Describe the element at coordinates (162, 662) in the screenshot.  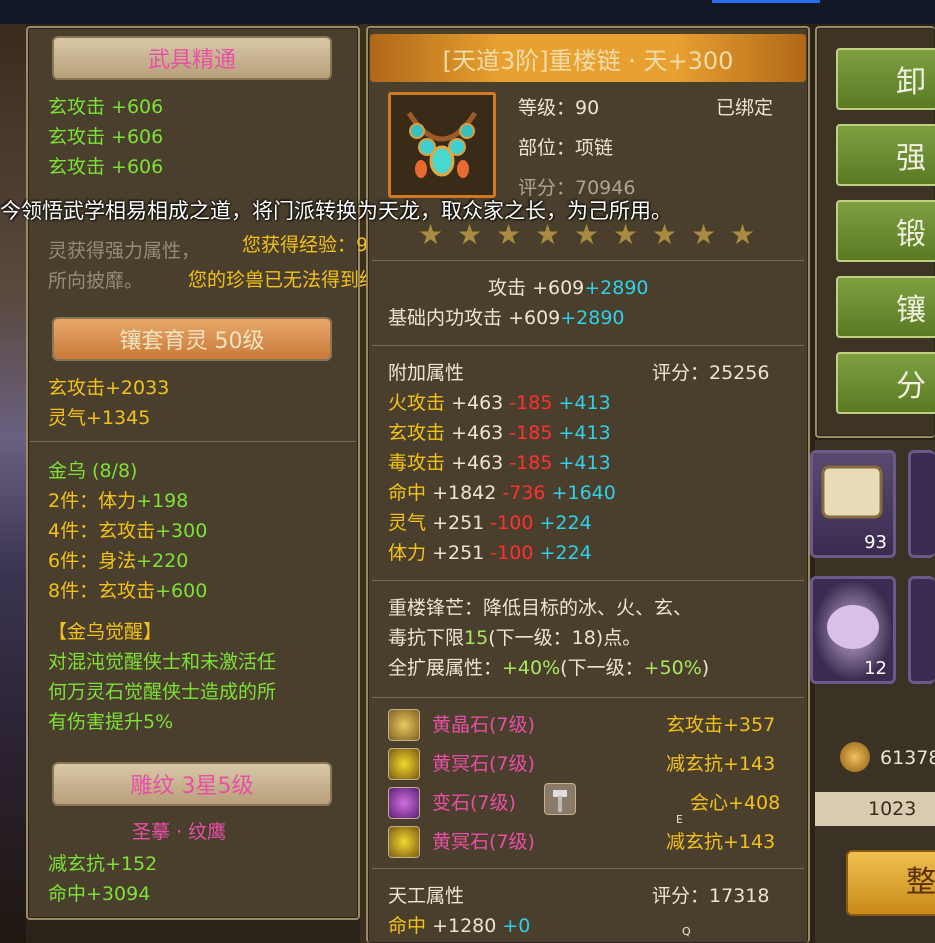
I see `awaken-desc: 对混沌觉醒侠士和未激活任` at that location.